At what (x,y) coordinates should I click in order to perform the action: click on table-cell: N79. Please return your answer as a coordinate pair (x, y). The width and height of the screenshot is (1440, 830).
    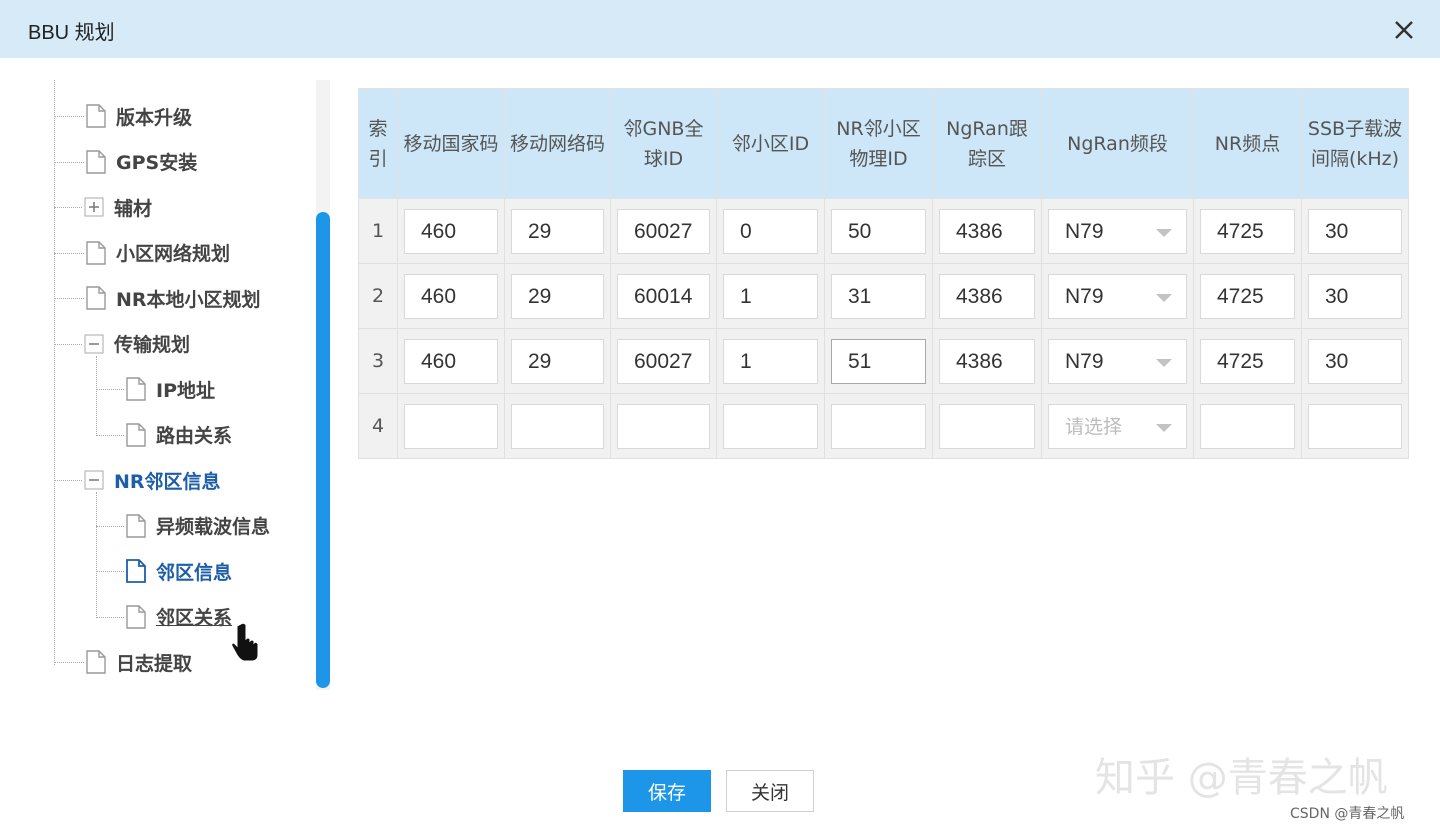
    Looking at the image, I should click on (1117, 296).